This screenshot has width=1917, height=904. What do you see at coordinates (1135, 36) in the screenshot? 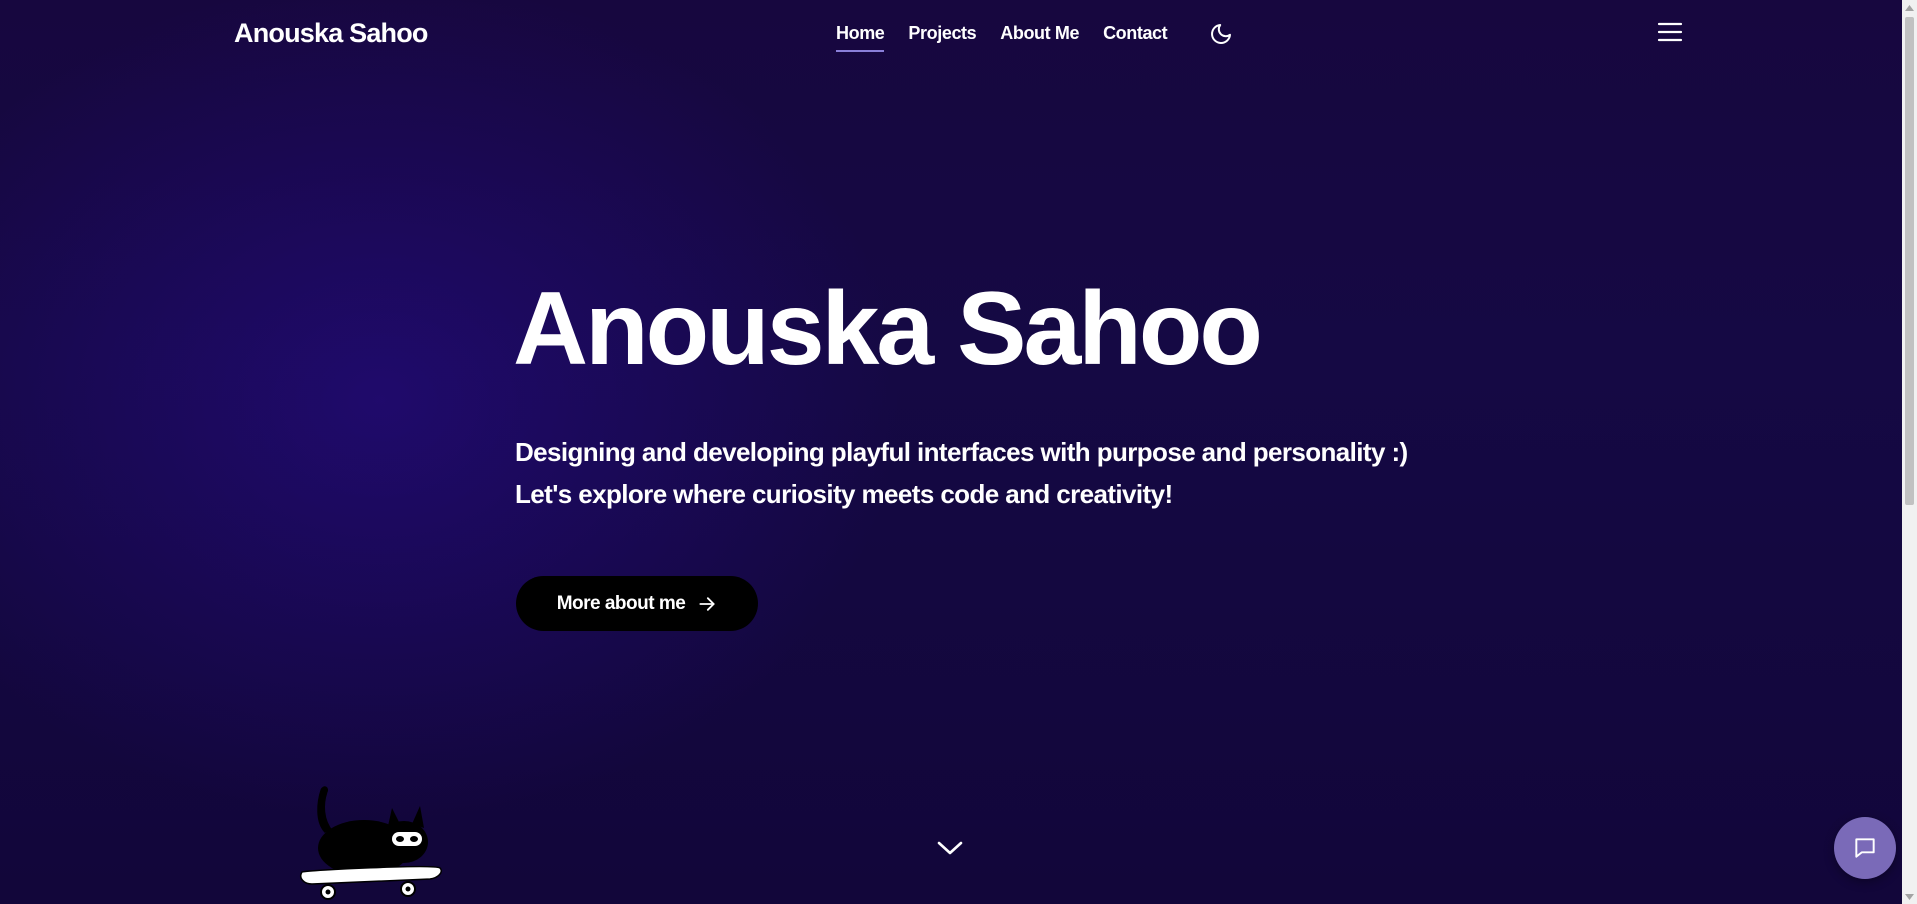
I see `nav-link-contact: Contact` at bounding box center [1135, 36].